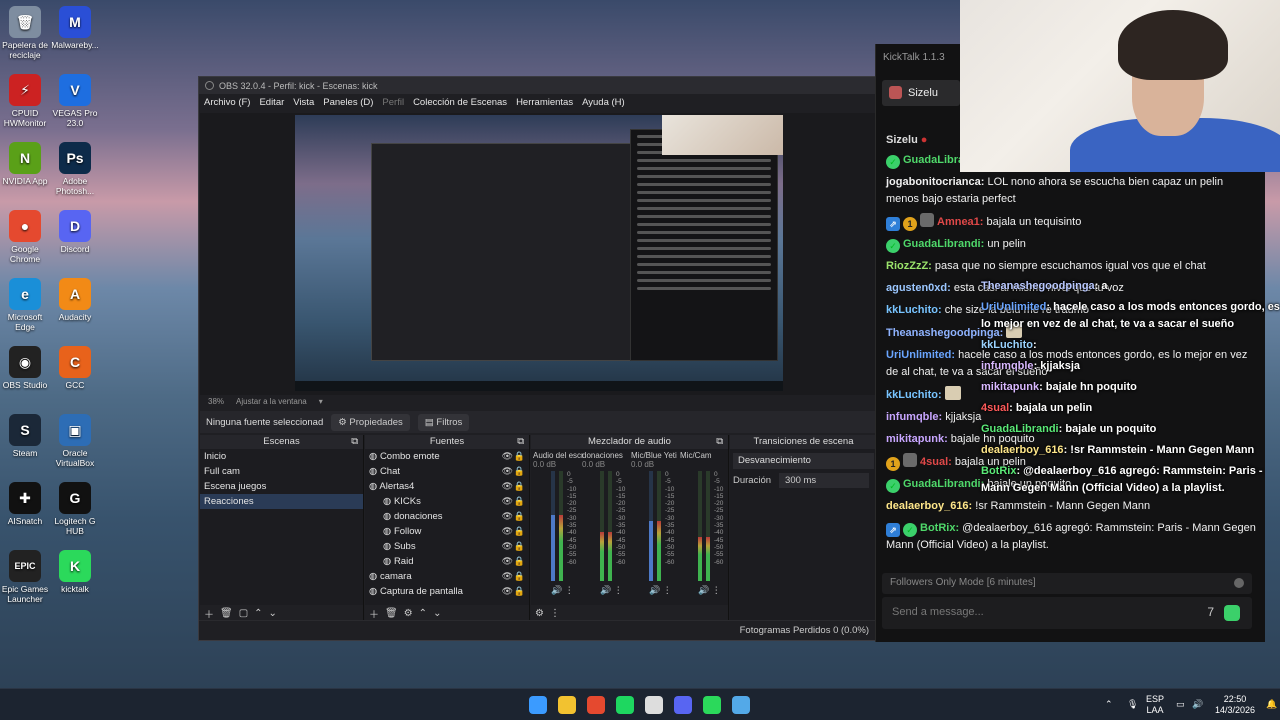 This screenshot has height=720, width=1280. Describe the element at coordinates (391, 613) in the screenshot. I see `remove-source-icon: 🗑` at that location.